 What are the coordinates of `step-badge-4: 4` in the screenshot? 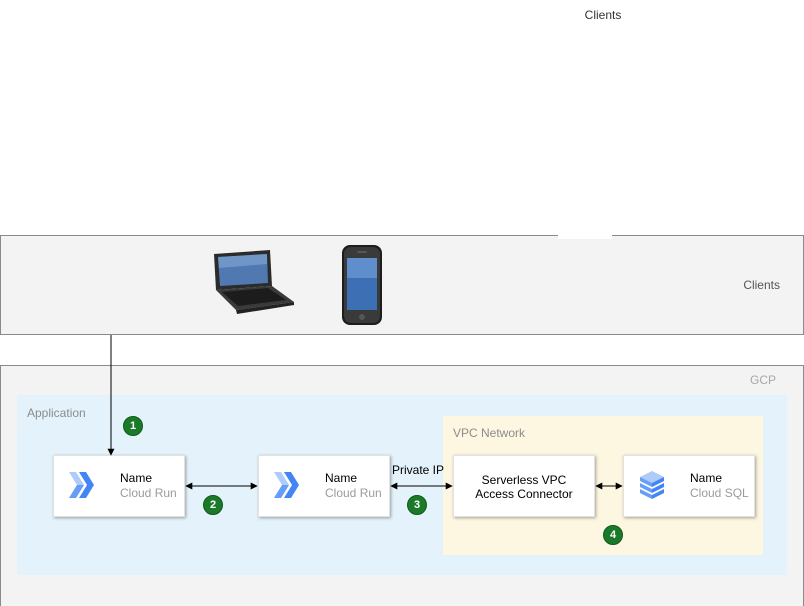 It's located at (613, 535).